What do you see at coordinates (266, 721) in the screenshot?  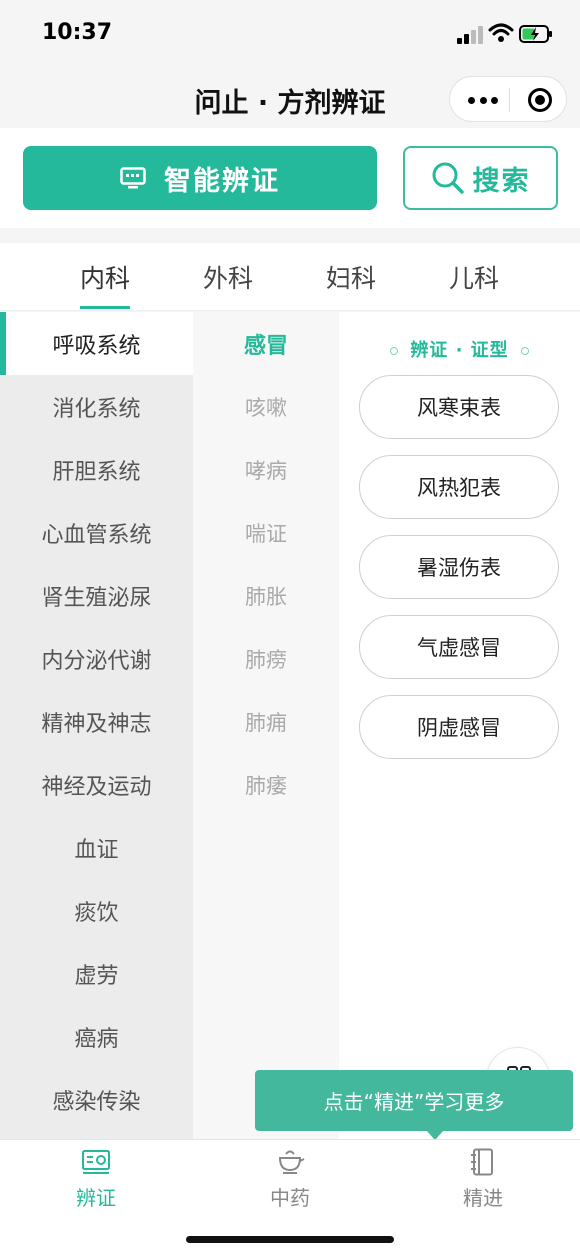 I see `disease-item-lung-abscess: 肺痈` at bounding box center [266, 721].